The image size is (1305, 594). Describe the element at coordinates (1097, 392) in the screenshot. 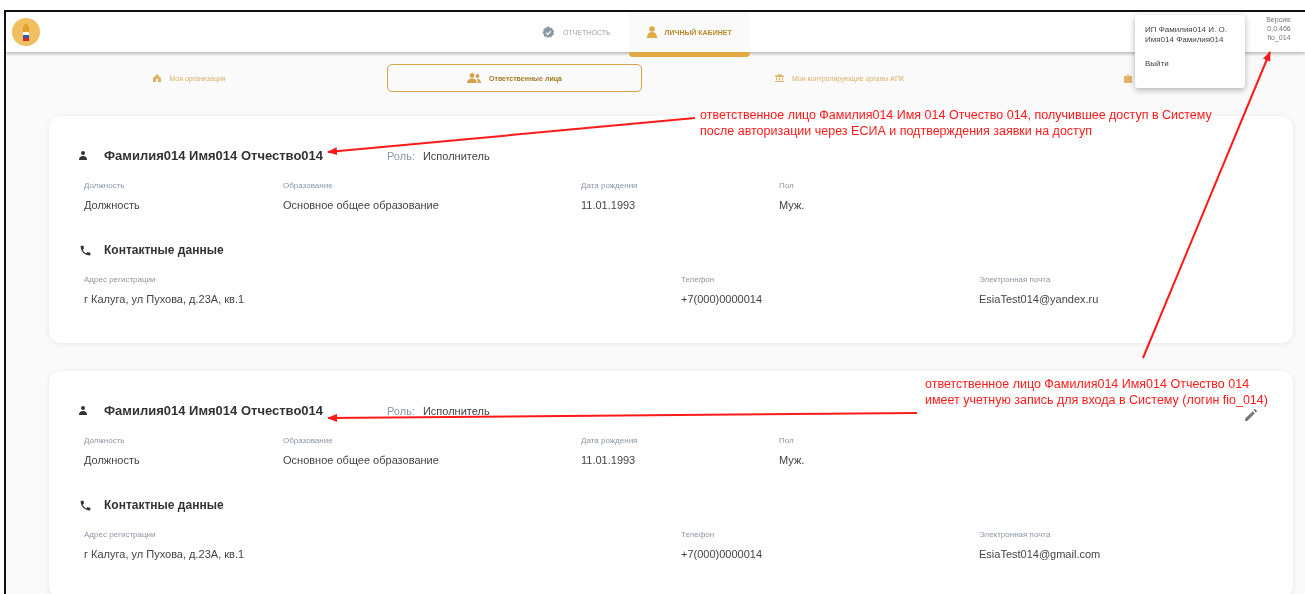

I see `annotation-text: ответственное лицо Фамилия014 Имя014 Отчество 014 имеет учетную запись для входа в Систему (логин fio_014)` at that location.